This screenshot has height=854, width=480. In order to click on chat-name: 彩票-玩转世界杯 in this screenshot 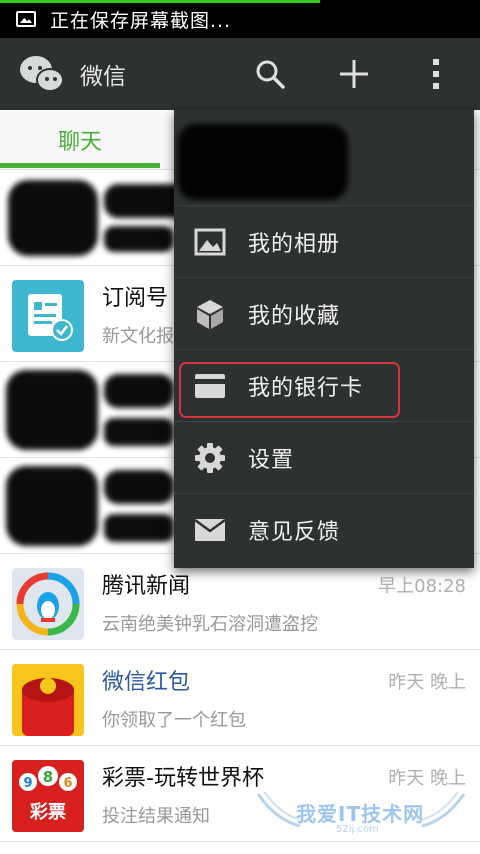, I will do `click(183, 778)`.